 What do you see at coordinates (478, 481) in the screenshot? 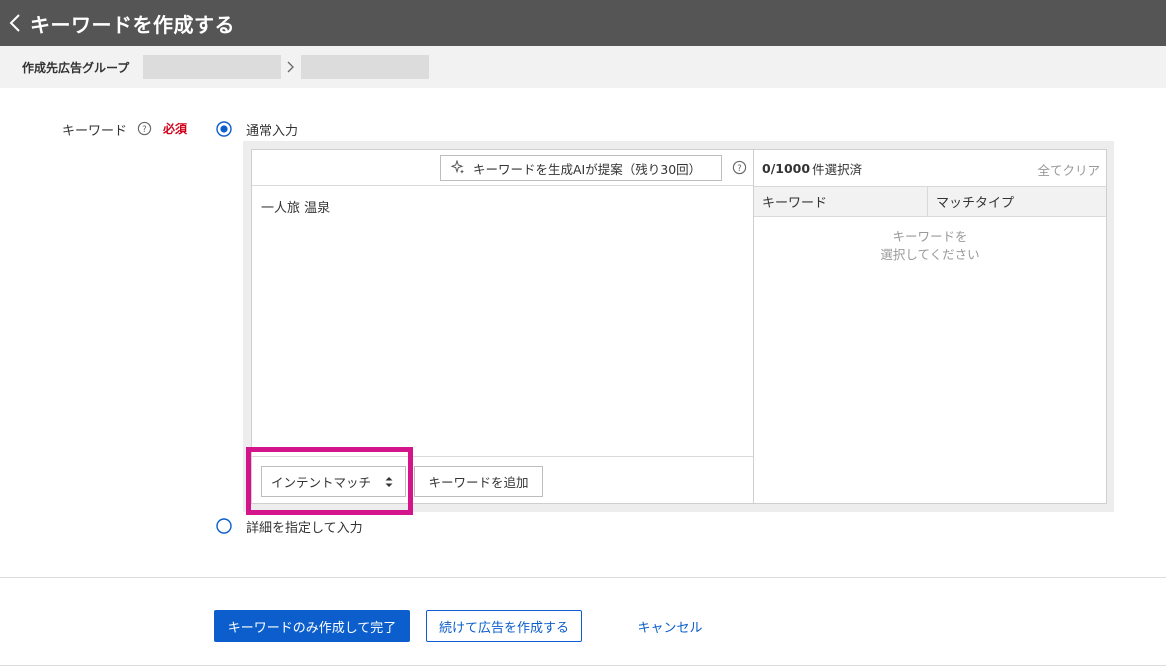
I see `add-keyword-button: キーワードを追加` at bounding box center [478, 481].